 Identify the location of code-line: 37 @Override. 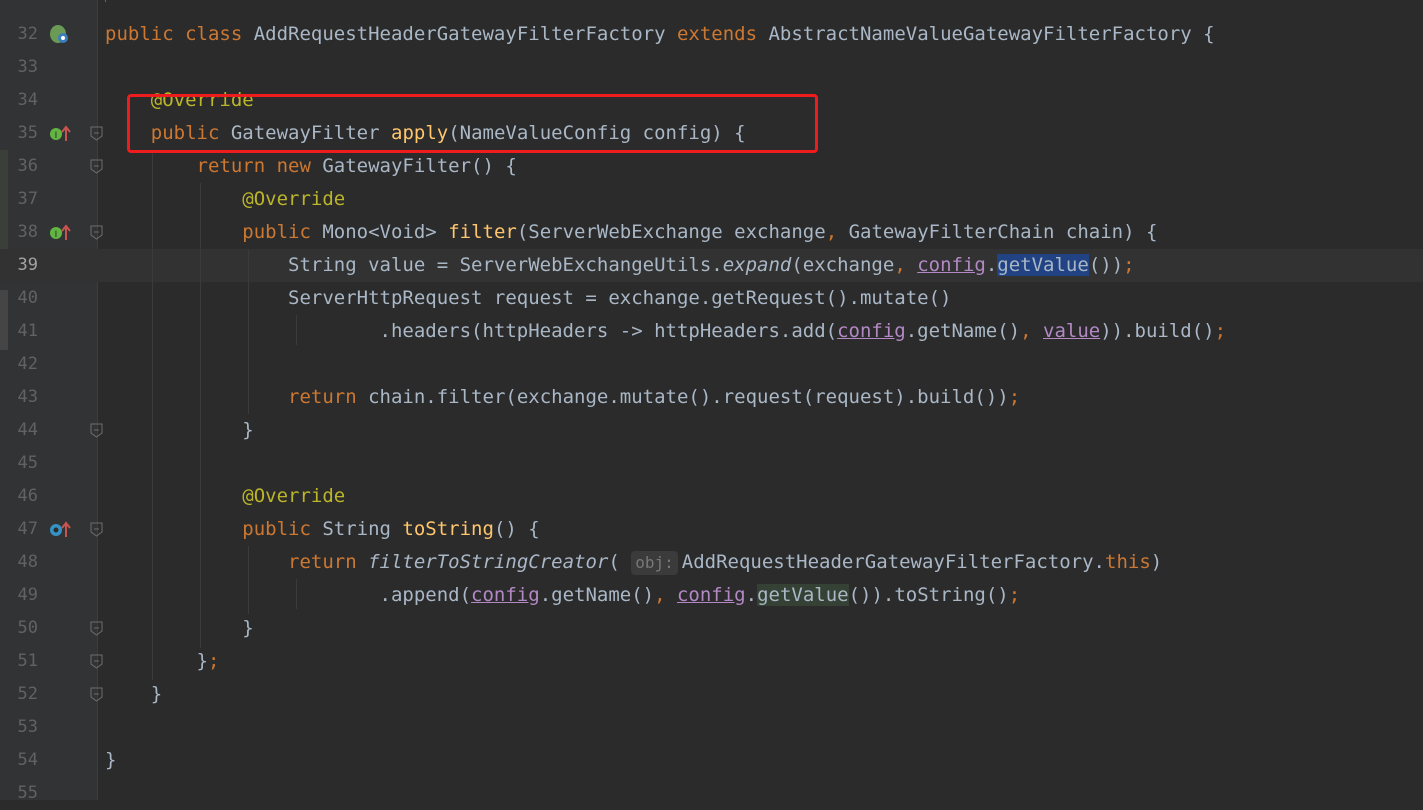
(711, 199).